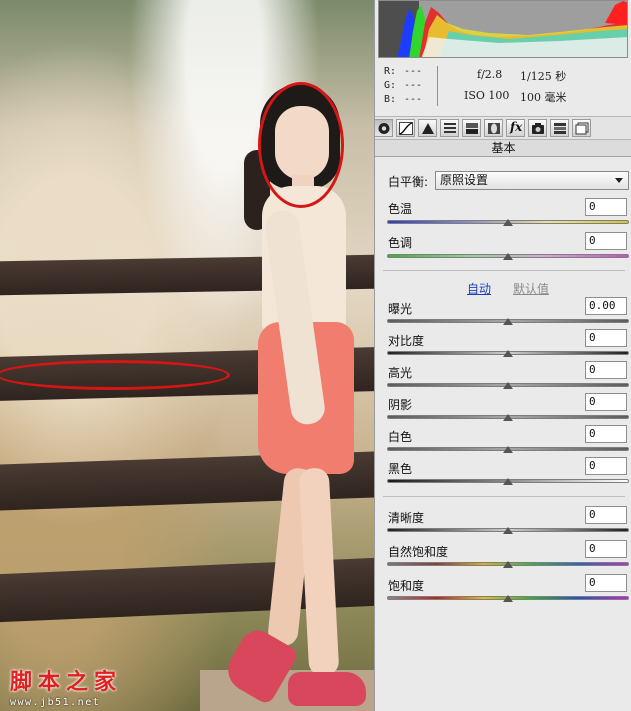 Image resolution: width=631 pixels, height=711 pixels. Describe the element at coordinates (606, 549) in the screenshot. I see `vibrance-input: 0` at that location.